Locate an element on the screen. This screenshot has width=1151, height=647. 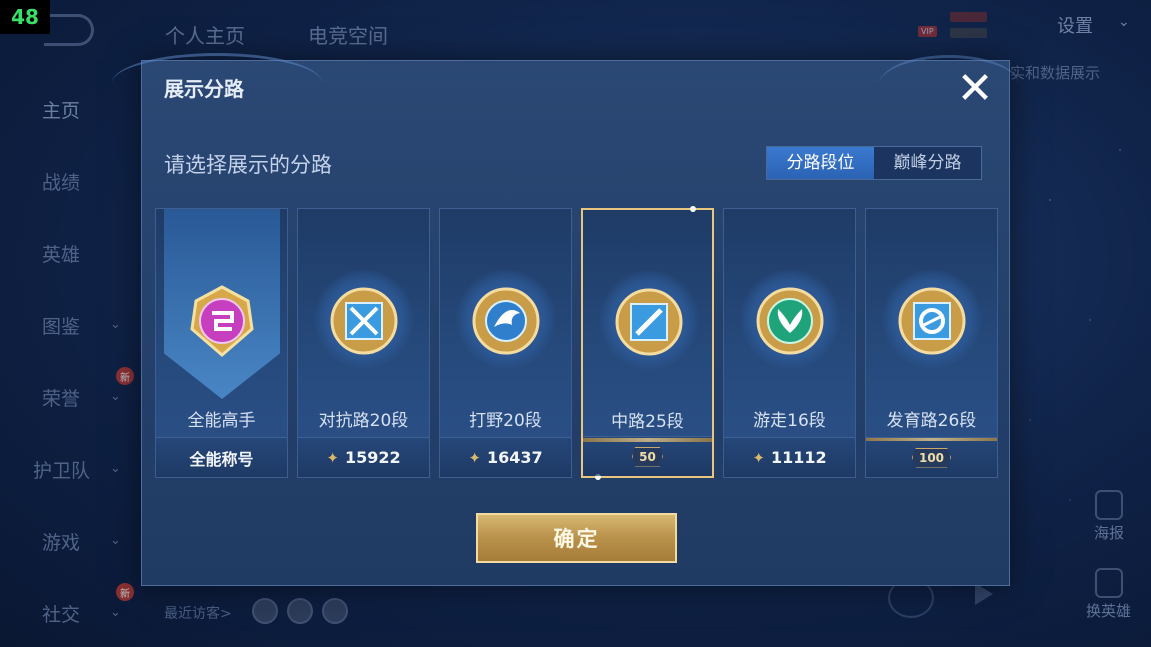
sidebar-item-home: 主页 is located at coordinates (61, 109).